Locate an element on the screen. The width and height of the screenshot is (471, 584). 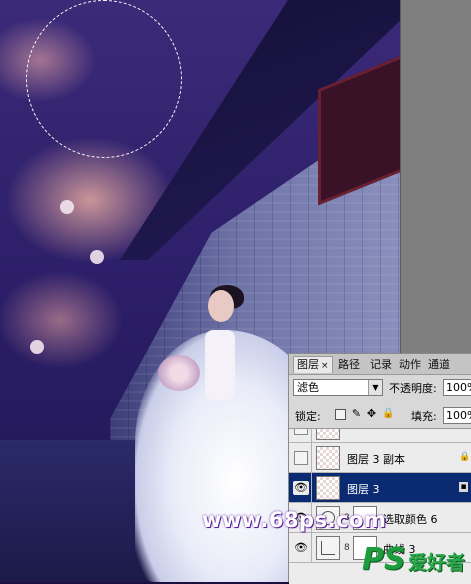
site-logo: PS 爱好者 is located at coordinates (413, 561).